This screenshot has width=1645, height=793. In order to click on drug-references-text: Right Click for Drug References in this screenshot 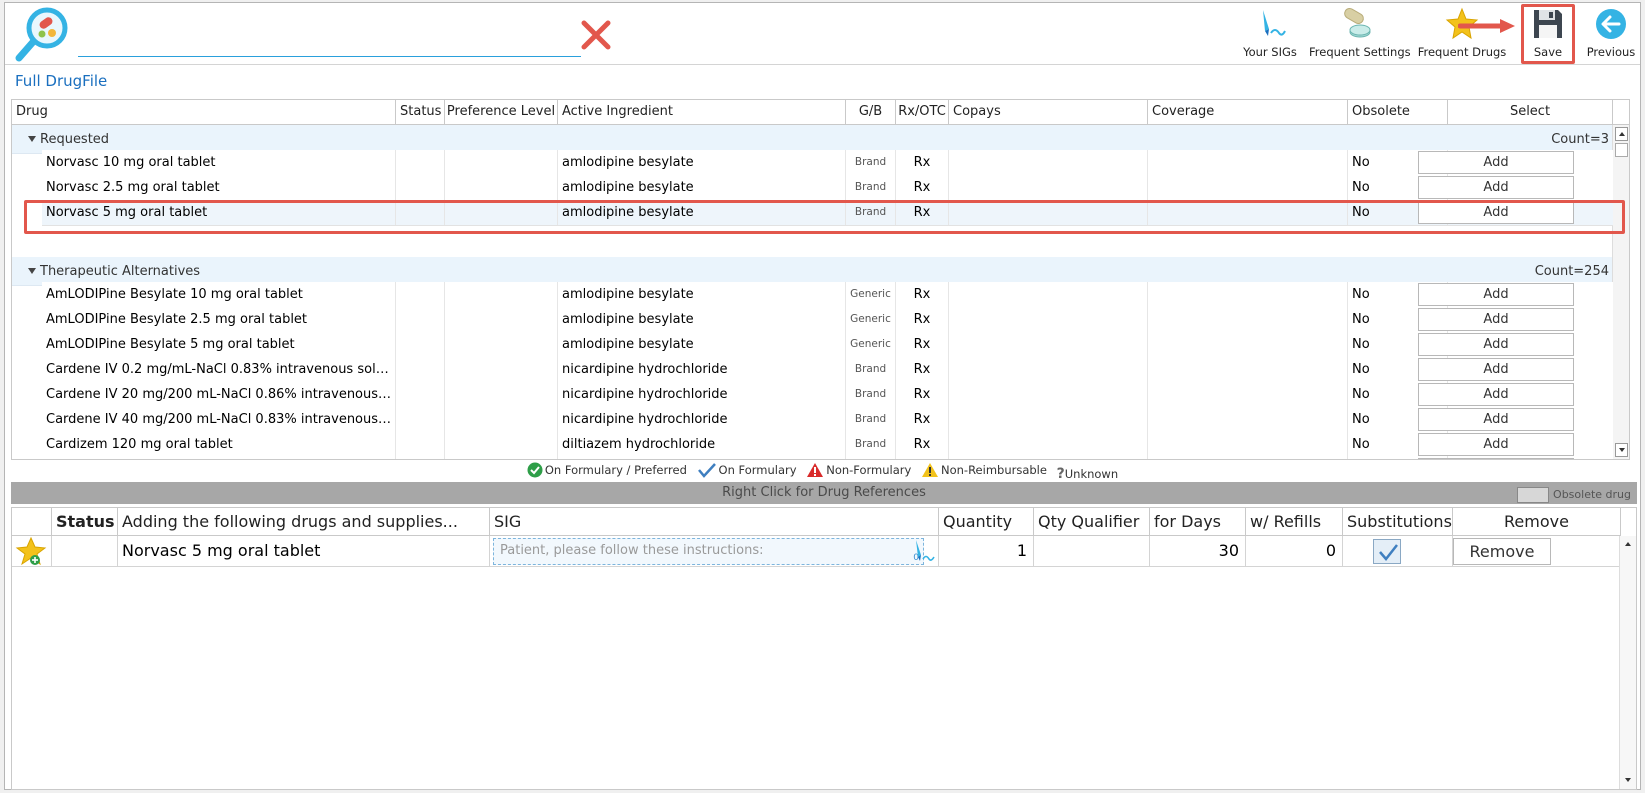, I will do `click(824, 492)`.